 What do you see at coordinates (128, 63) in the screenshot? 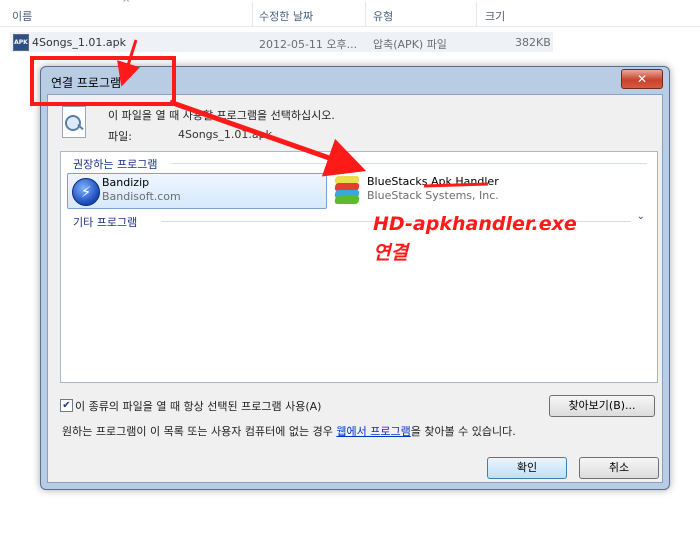
I see `arrow-to-dialog-title` at bounding box center [128, 63].